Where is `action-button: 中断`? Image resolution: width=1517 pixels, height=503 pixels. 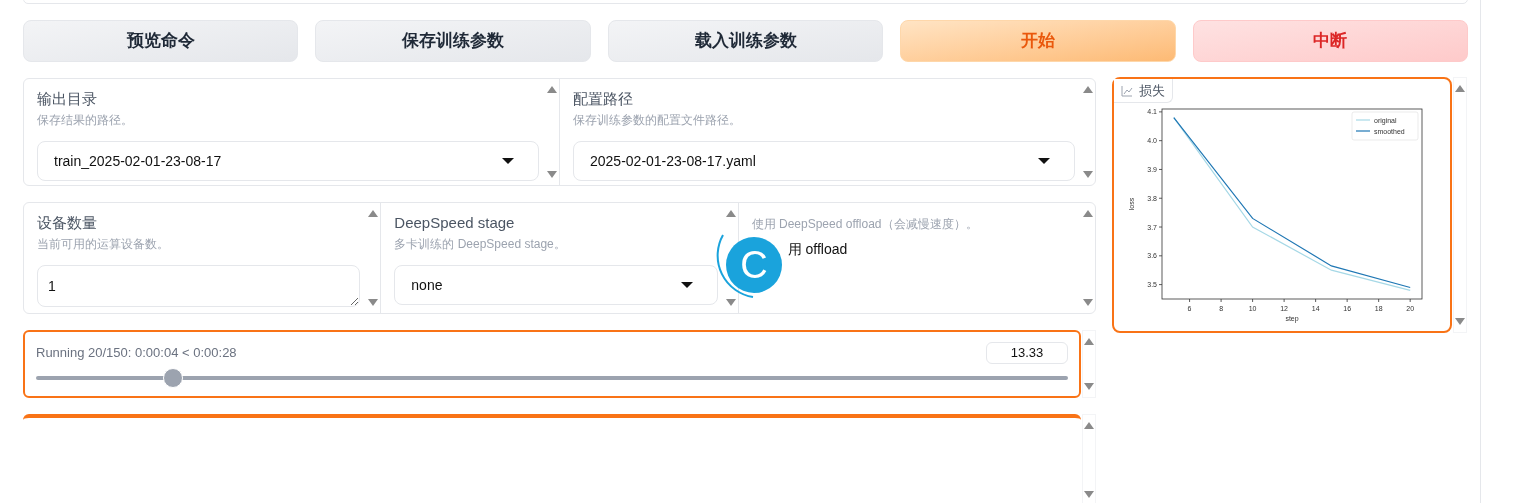
action-button: 中断 is located at coordinates (1330, 41).